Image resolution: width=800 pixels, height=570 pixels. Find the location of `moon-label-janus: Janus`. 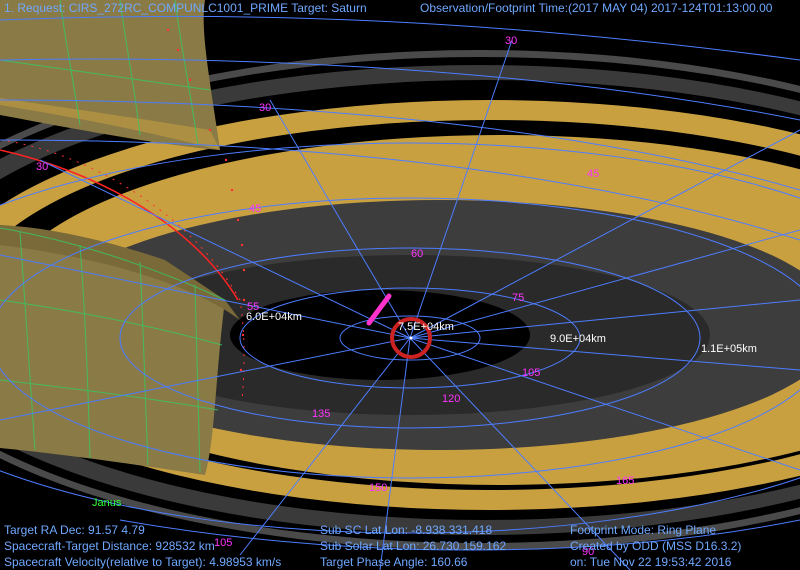

moon-label-janus: Janus is located at coordinates (107, 503).